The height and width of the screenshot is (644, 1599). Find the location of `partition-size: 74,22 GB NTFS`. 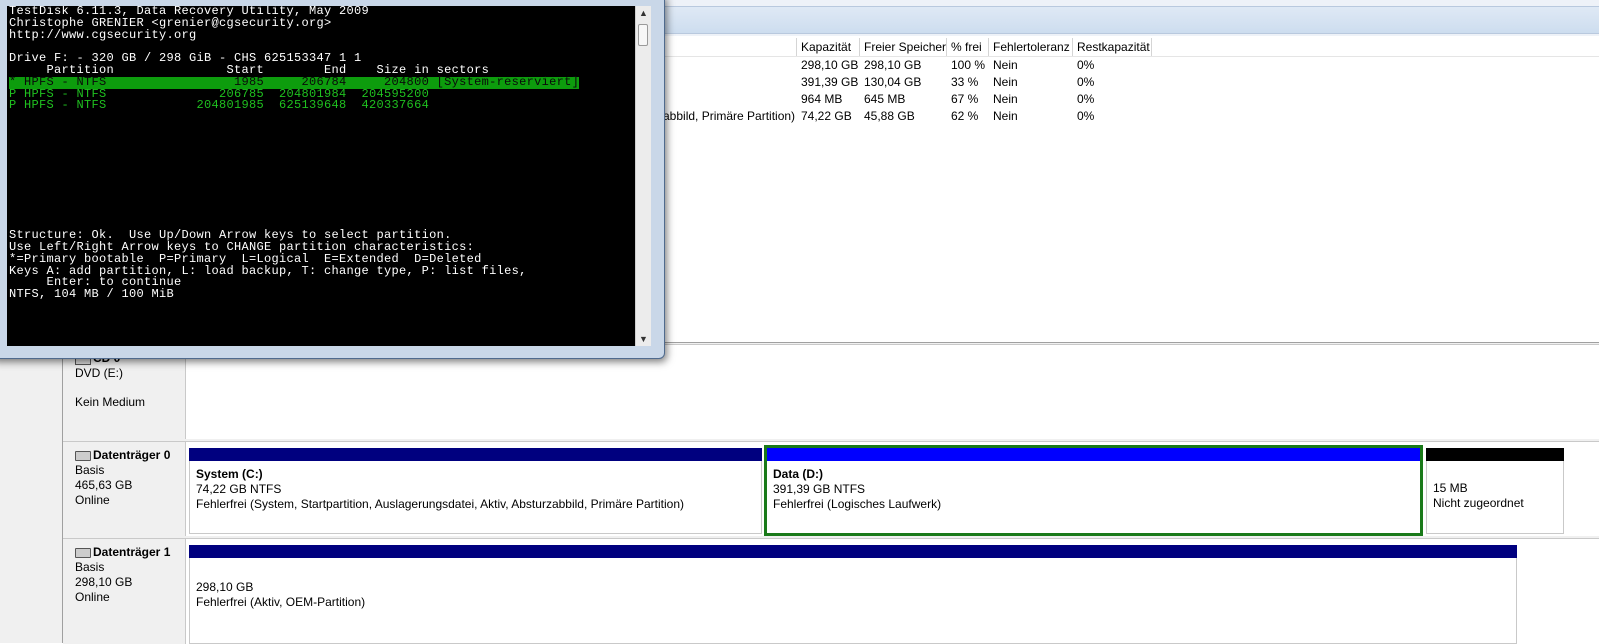

partition-size: 74,22 GB NTFS is located at coordinates (239, 489).